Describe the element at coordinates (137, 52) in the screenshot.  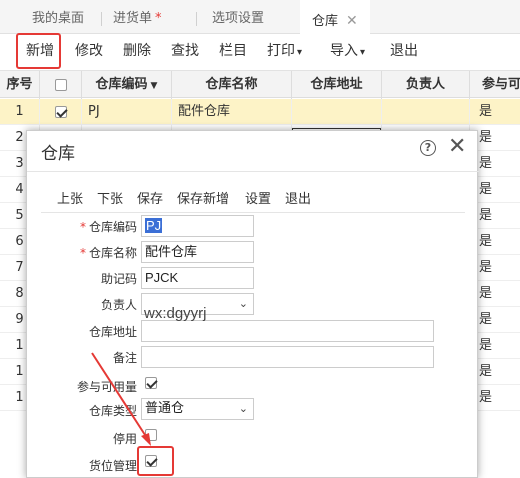
I see `delete-button: 删除` at that location.